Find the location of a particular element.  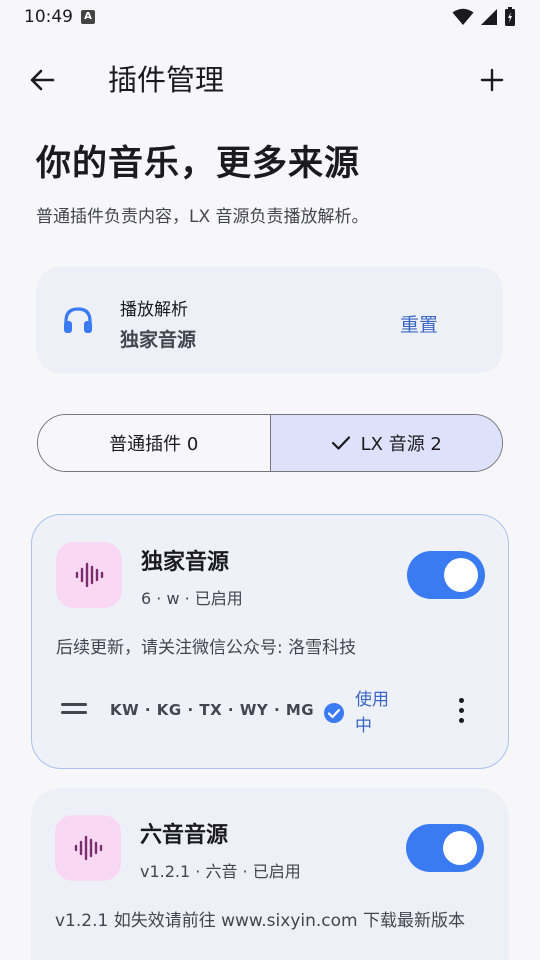

tab-normal-plugins: 普通插件 0 is located at coordinates (154, 443).